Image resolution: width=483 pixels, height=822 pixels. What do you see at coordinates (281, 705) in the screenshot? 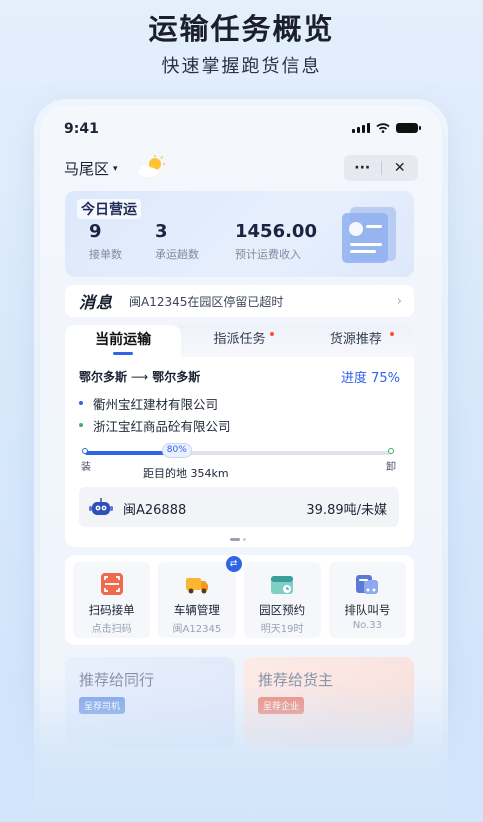
I see `recommend-tag: 呈荐企业` at bounding box center [281, 705].